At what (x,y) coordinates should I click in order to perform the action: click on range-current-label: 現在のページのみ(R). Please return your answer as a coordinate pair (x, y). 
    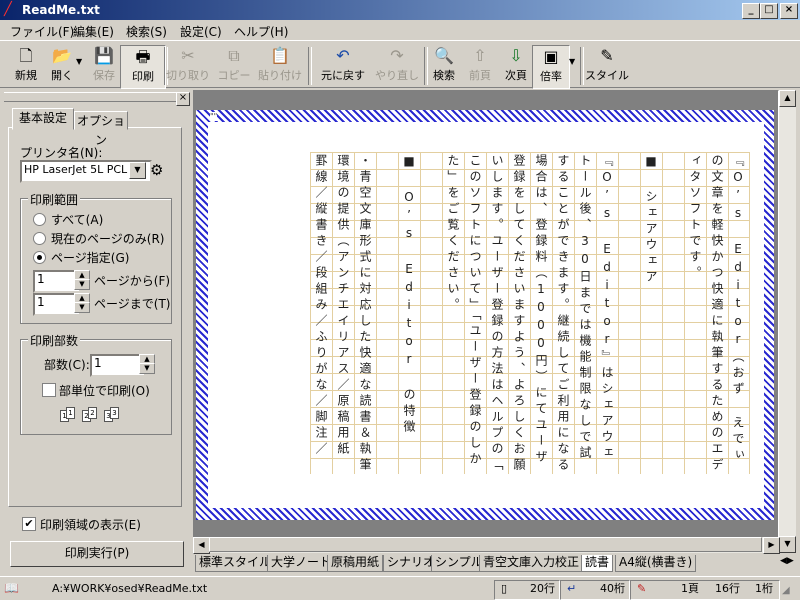
    Looking at the image, I should click on (107, 238).